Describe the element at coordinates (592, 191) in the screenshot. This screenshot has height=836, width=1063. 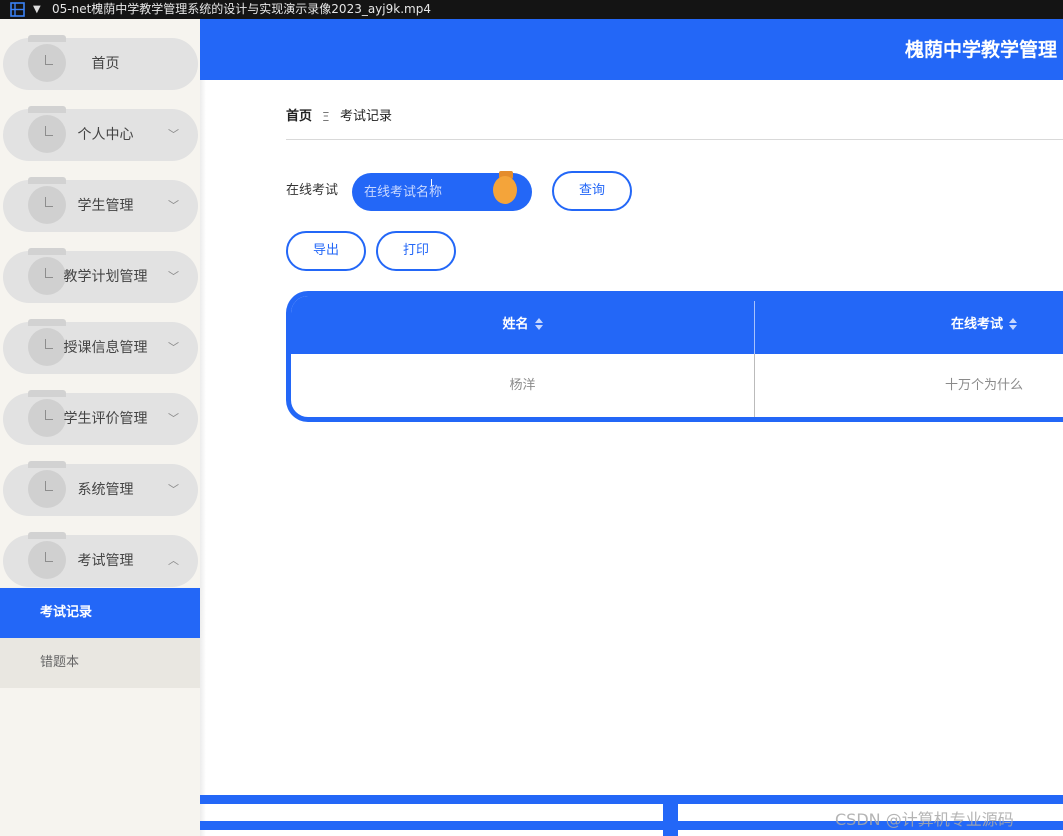
I see `query-button: 查询` at that location.